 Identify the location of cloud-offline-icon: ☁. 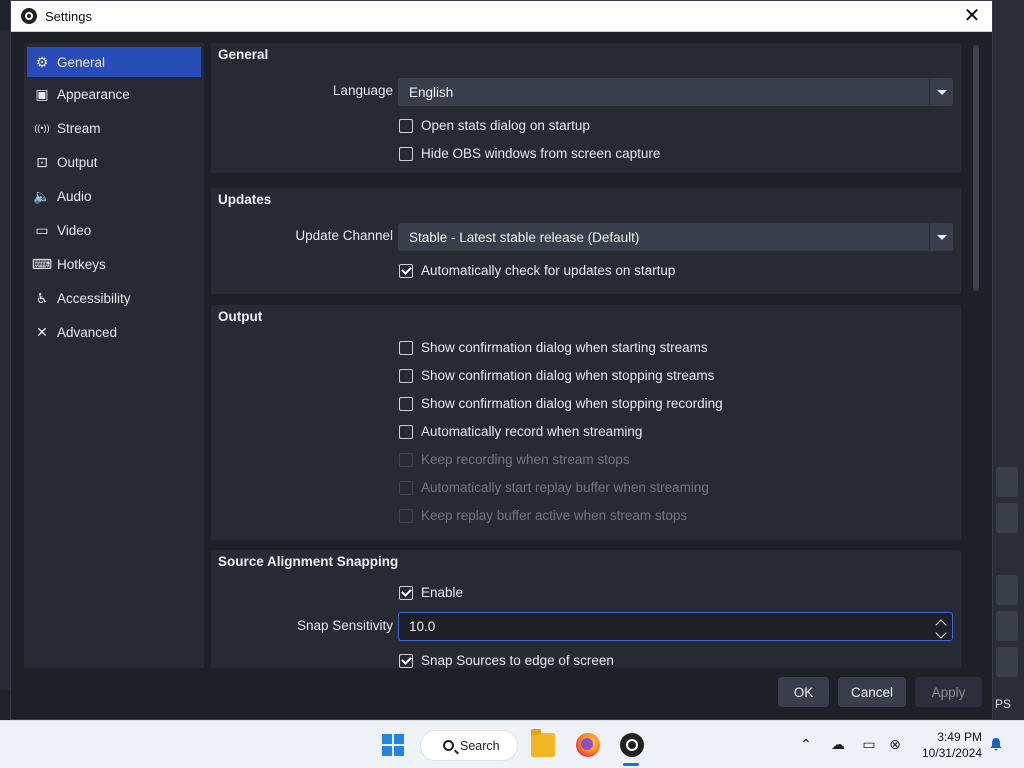
(838, 744).